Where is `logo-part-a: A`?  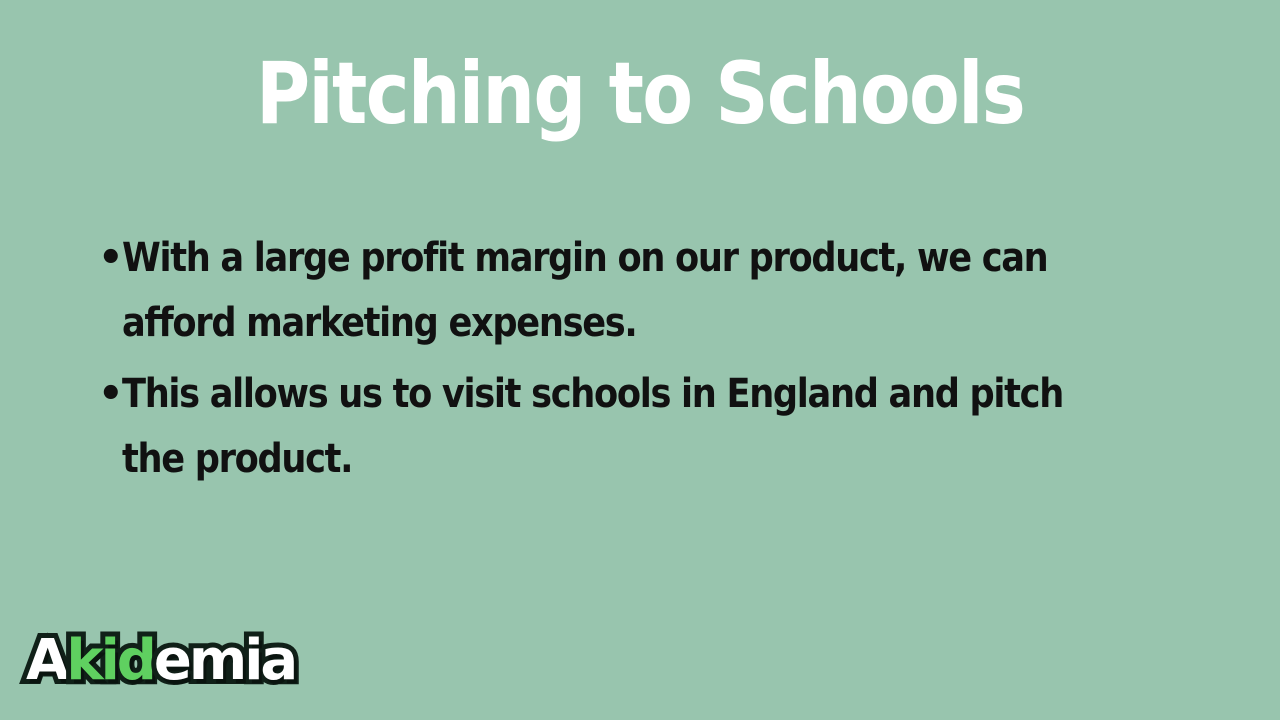
logo-part-a: A is located at coordinates (47, 660).